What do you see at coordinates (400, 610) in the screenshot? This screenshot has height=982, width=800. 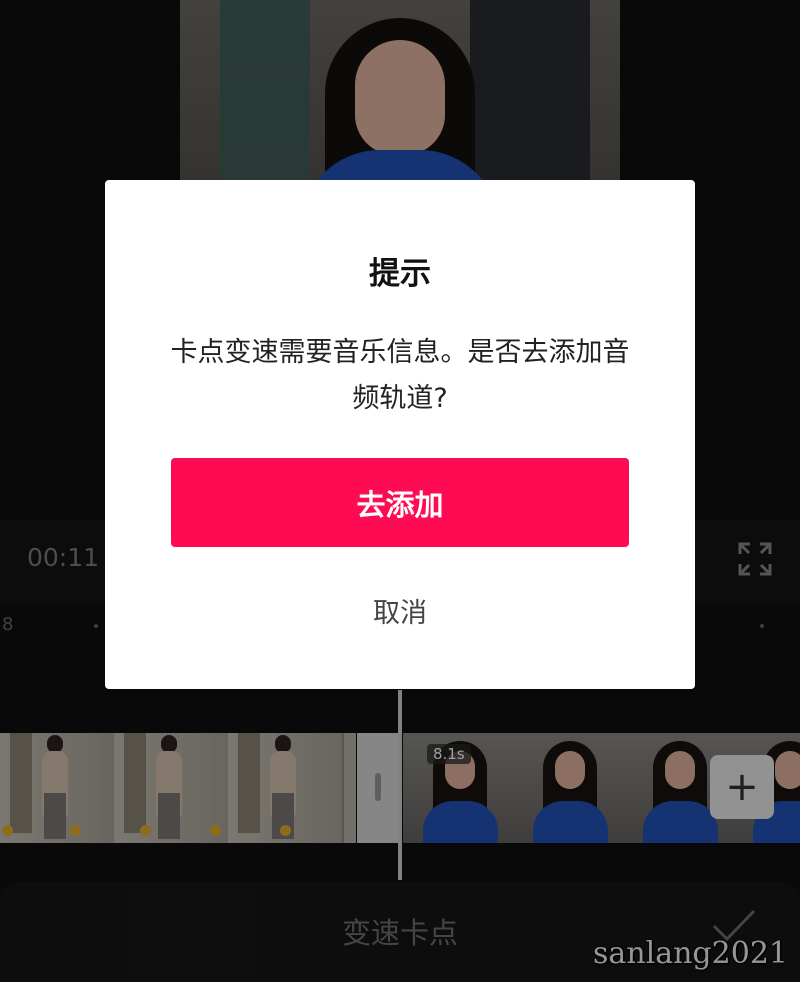 I see `cancel-button: 取消` at bounding box center [400, 610].